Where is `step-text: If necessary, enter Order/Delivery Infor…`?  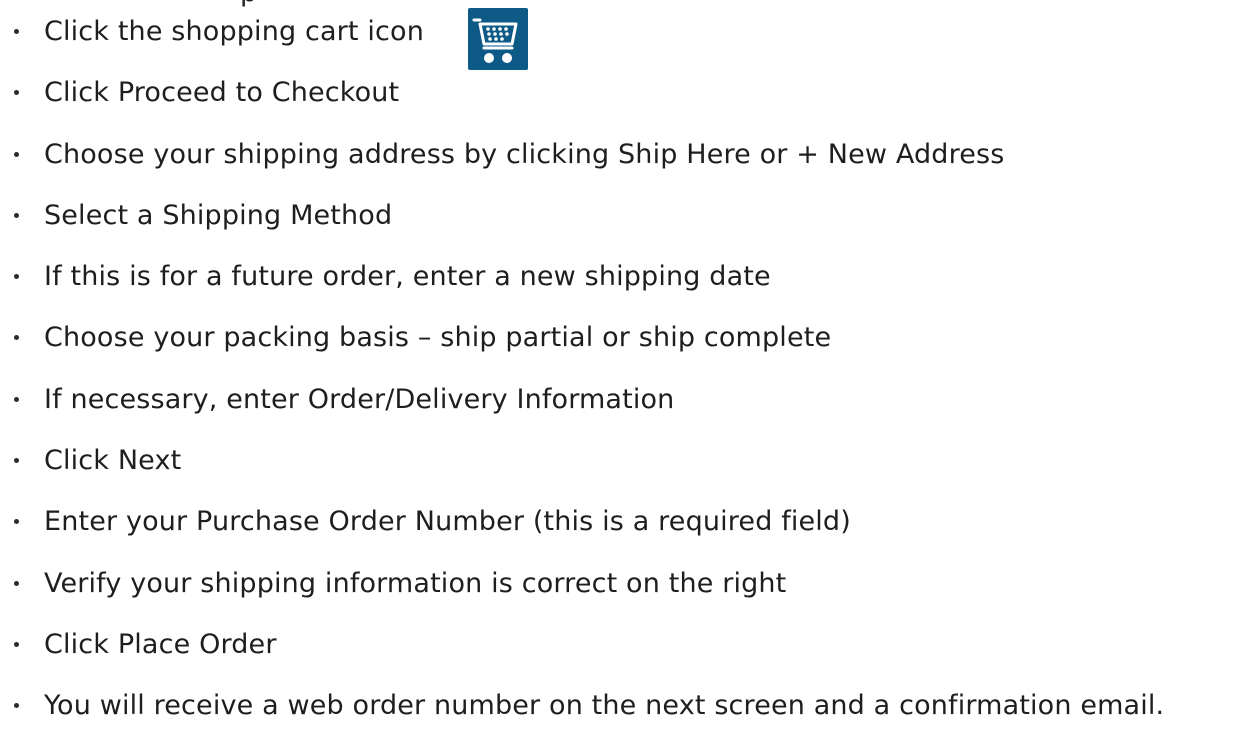 step-text: If necessary, enter Order/Delivery Infor… is located at coordinates (359, 399).